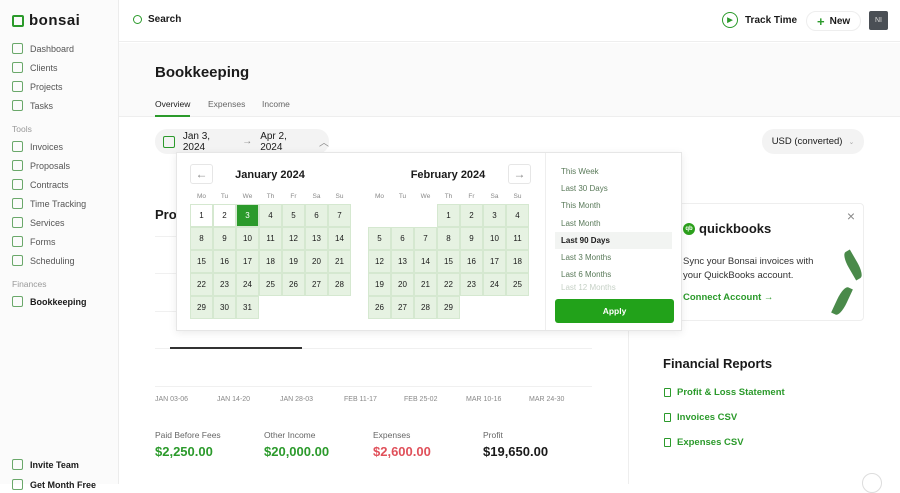 The width and height of the screenshot is (900, 493). Describe the element at coordinates (851, 216) in the screenshot. I see `close-icon: ×` at that location.